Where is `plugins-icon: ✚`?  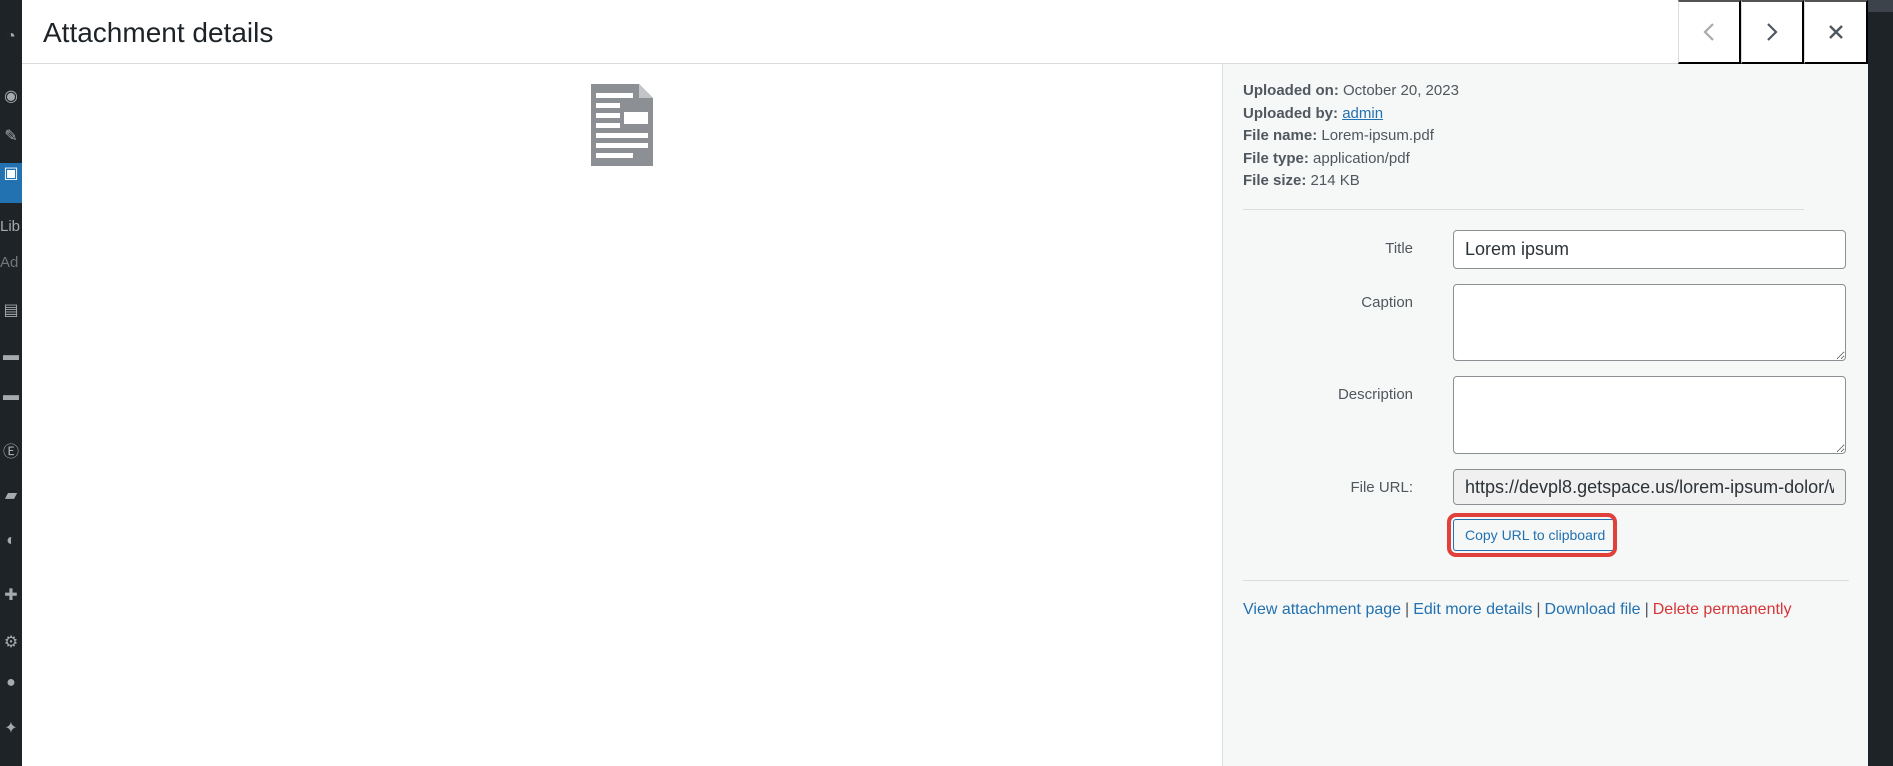
plugins-icon: ✚ is located at coordinates (11, 596).